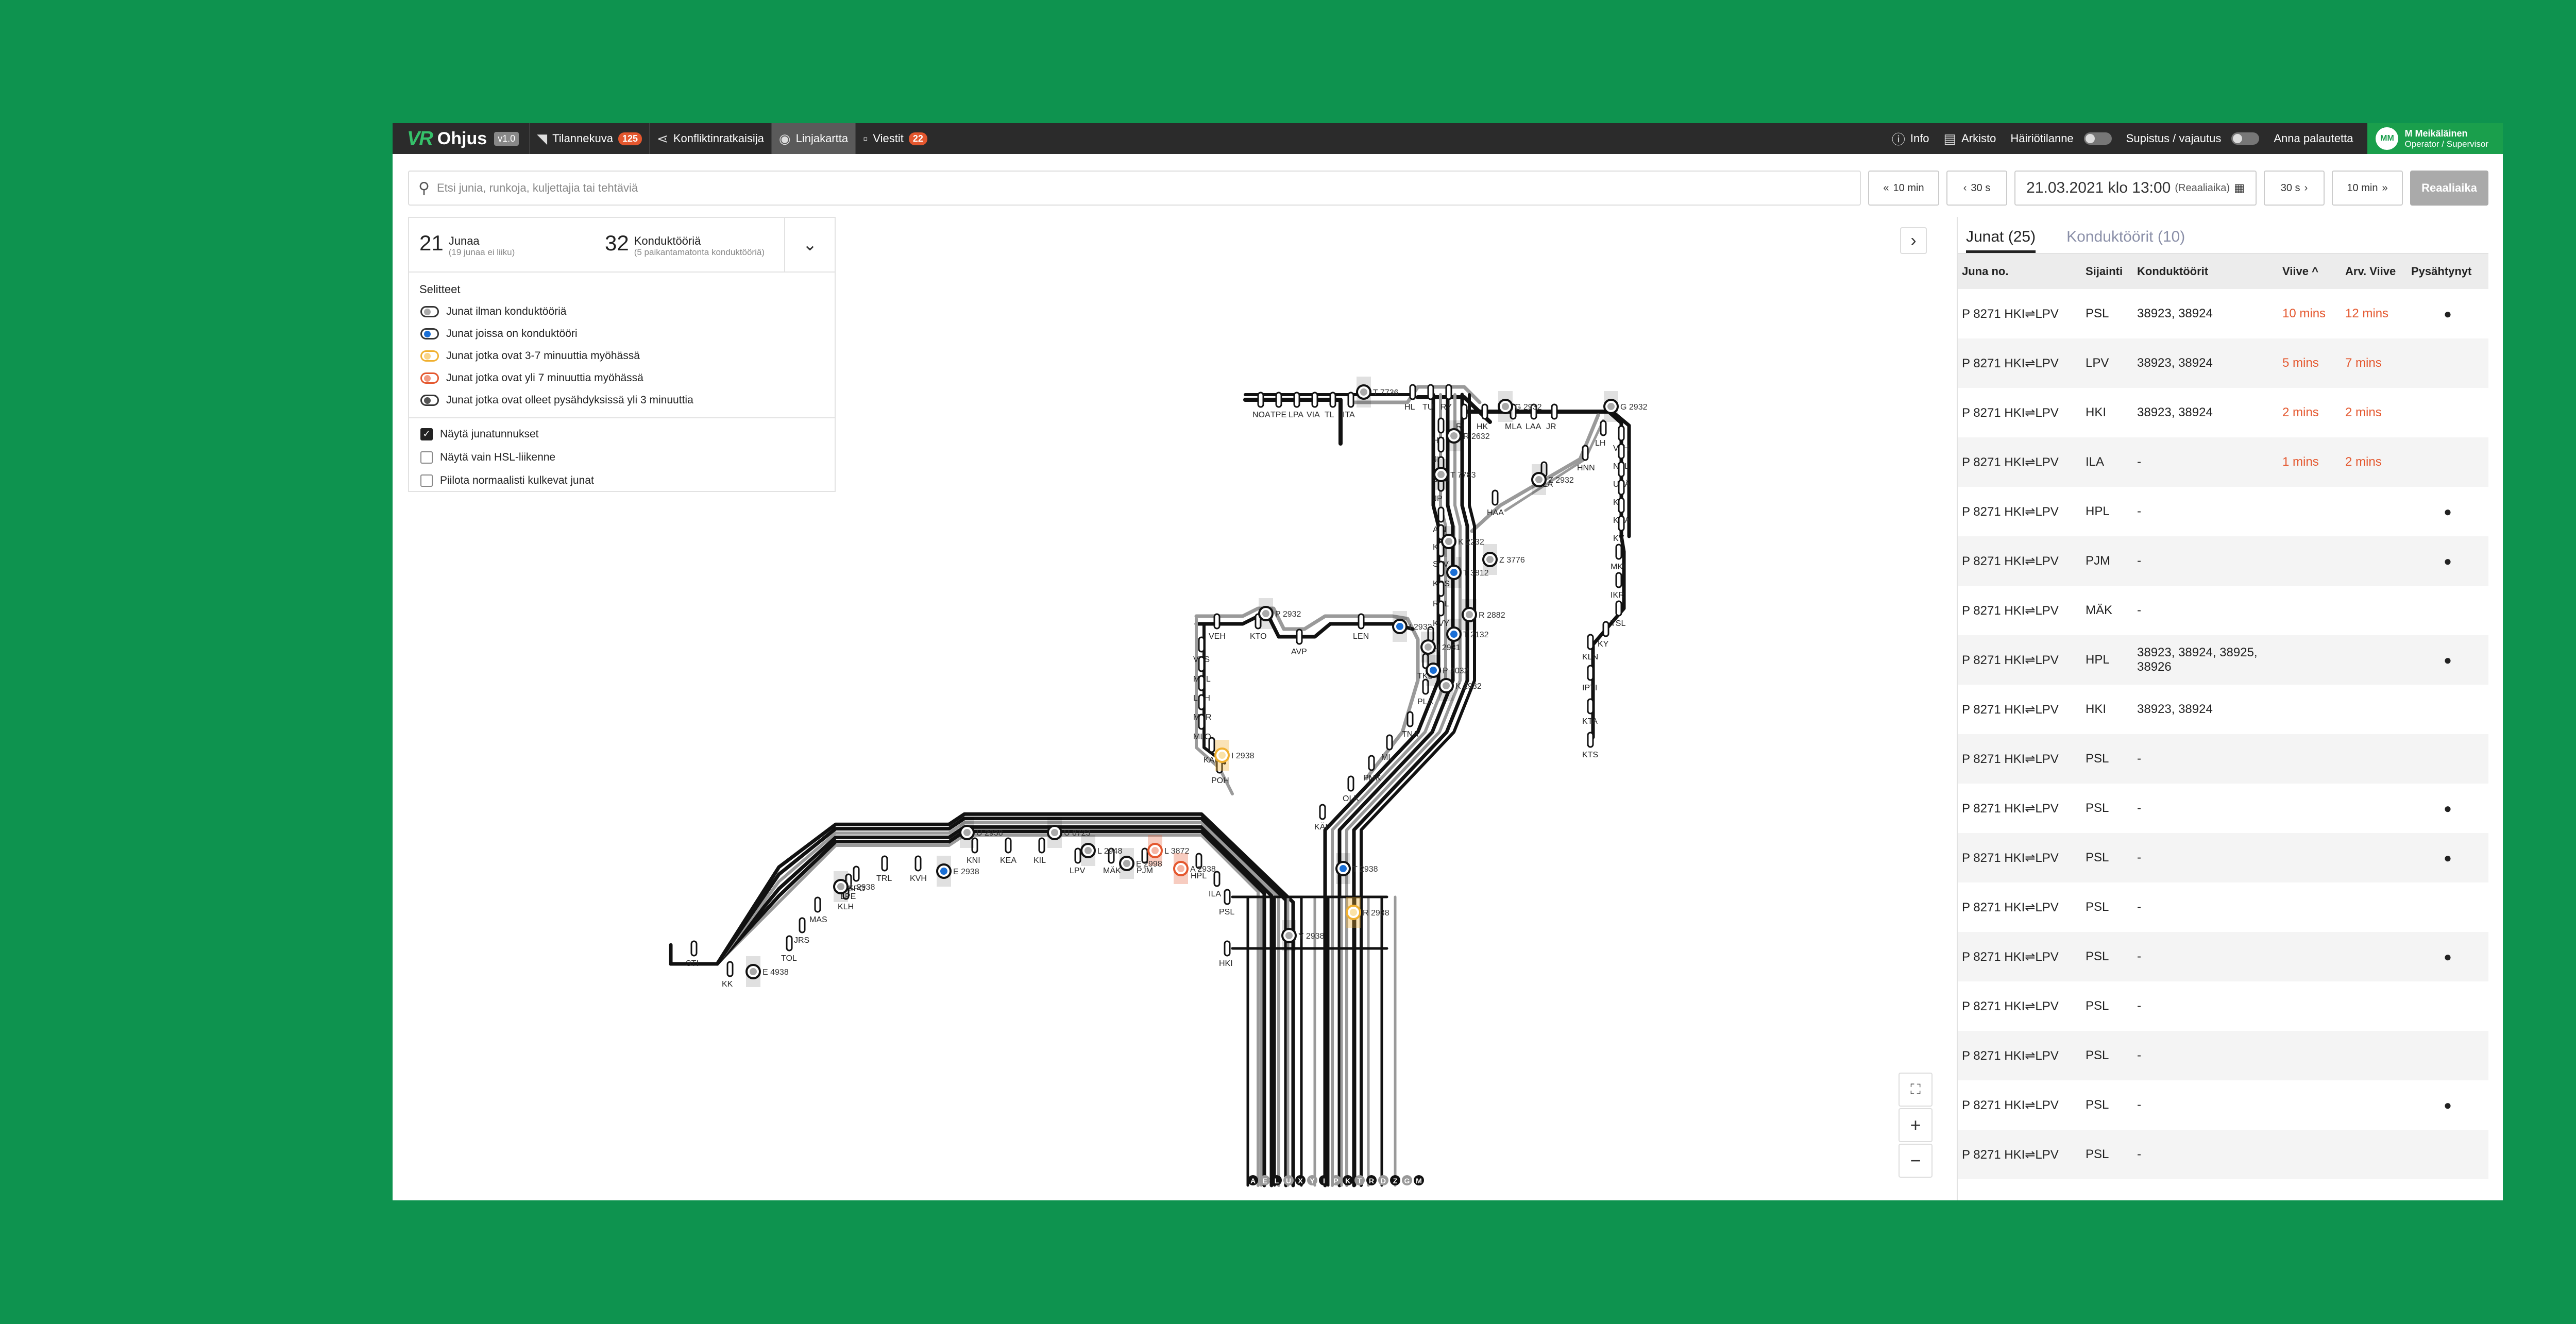 The width and height of the screenshot is (2576, 1324). I want to click on station-trl: TRL, so click(884, 869).